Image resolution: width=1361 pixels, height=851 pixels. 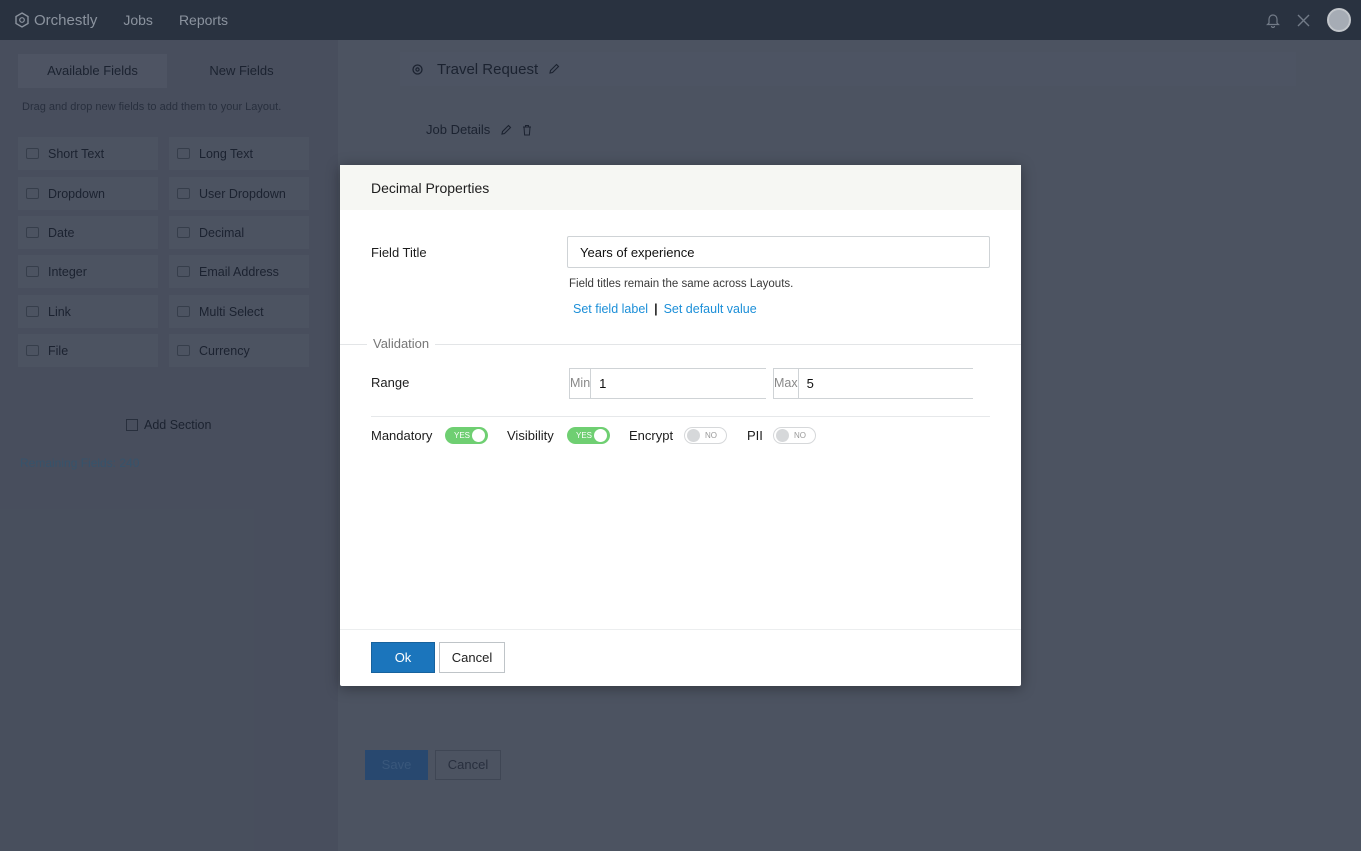 I want to click on range-label: Range, so click(x=390, y=382).